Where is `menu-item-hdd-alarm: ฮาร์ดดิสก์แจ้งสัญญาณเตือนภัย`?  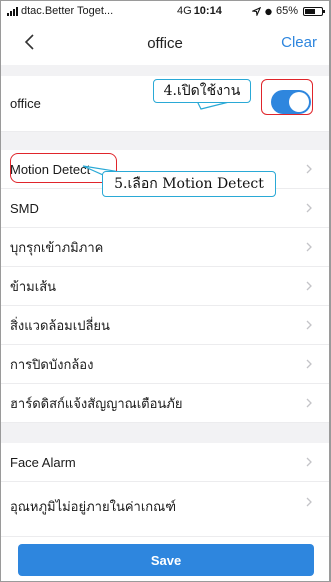
menu-item-hdd-alarm: ฮาร์ดดิสก์แจ้งสัญญาณเตือนภัย is located at coordinates (165, 403).